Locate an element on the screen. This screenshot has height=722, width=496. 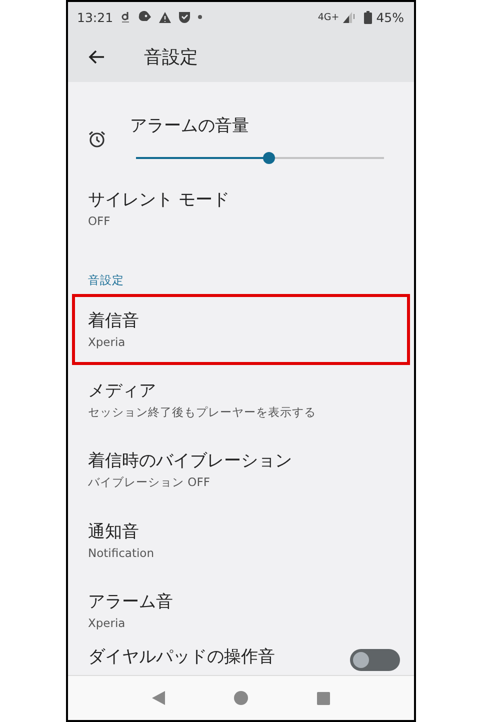
status-time: 13:21 is located at coordinates (95, 17).